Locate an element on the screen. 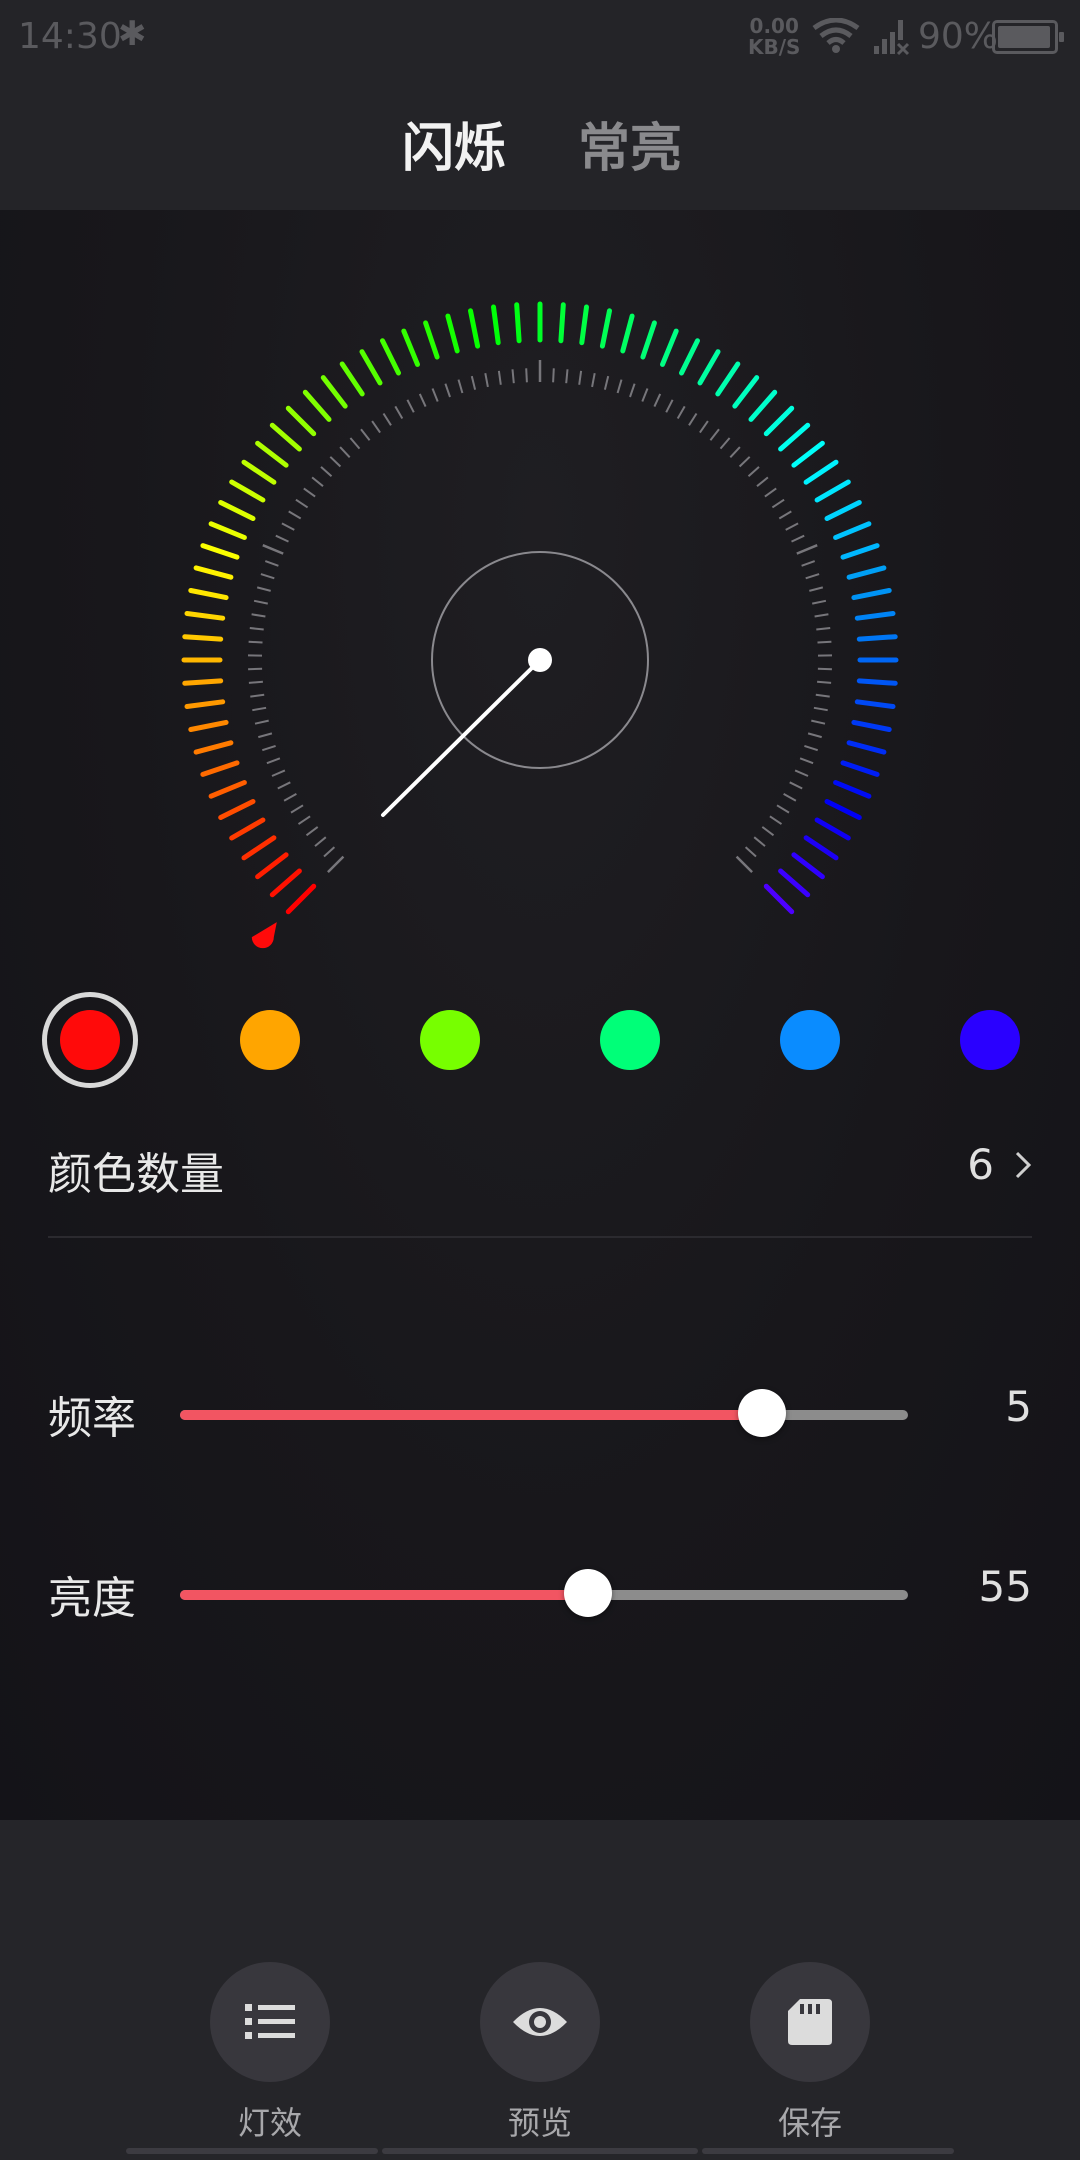 This screenshot has height=2160, width=1080. hue-pointer-marker is located at coordinates (264, 935).